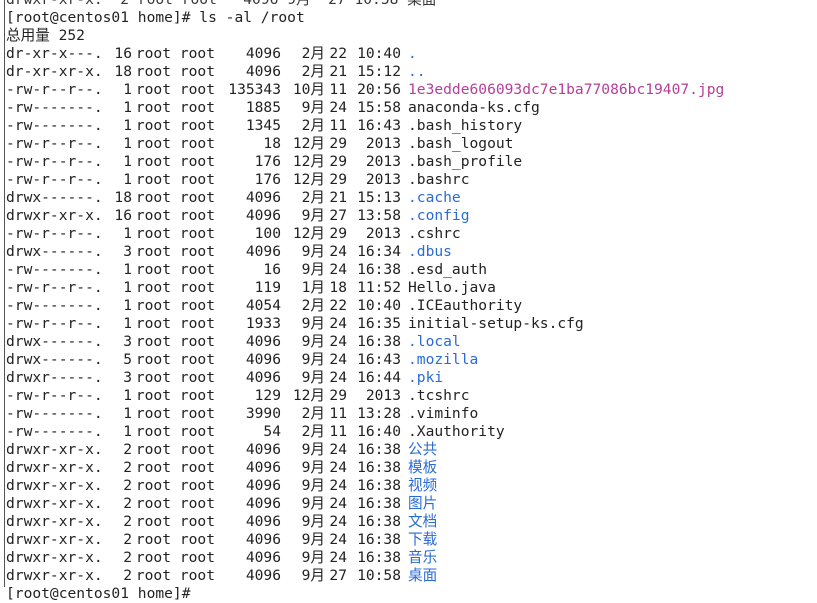 The image size is (817, 603). I want to click on row-size: 1933, so click(263, 323).